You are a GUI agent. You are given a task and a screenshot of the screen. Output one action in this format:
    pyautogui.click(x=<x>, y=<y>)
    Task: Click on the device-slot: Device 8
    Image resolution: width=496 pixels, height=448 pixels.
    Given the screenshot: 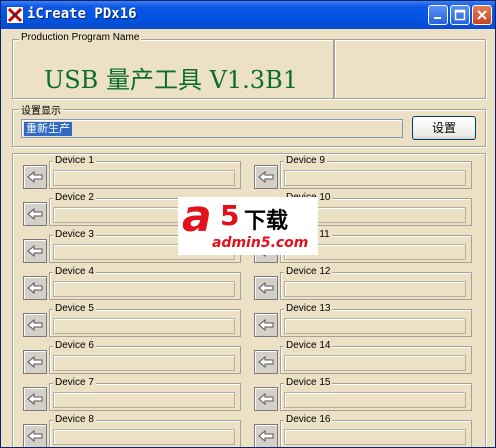 What is the action you would take?
    pyautogui.click(x=133, y=430)
    